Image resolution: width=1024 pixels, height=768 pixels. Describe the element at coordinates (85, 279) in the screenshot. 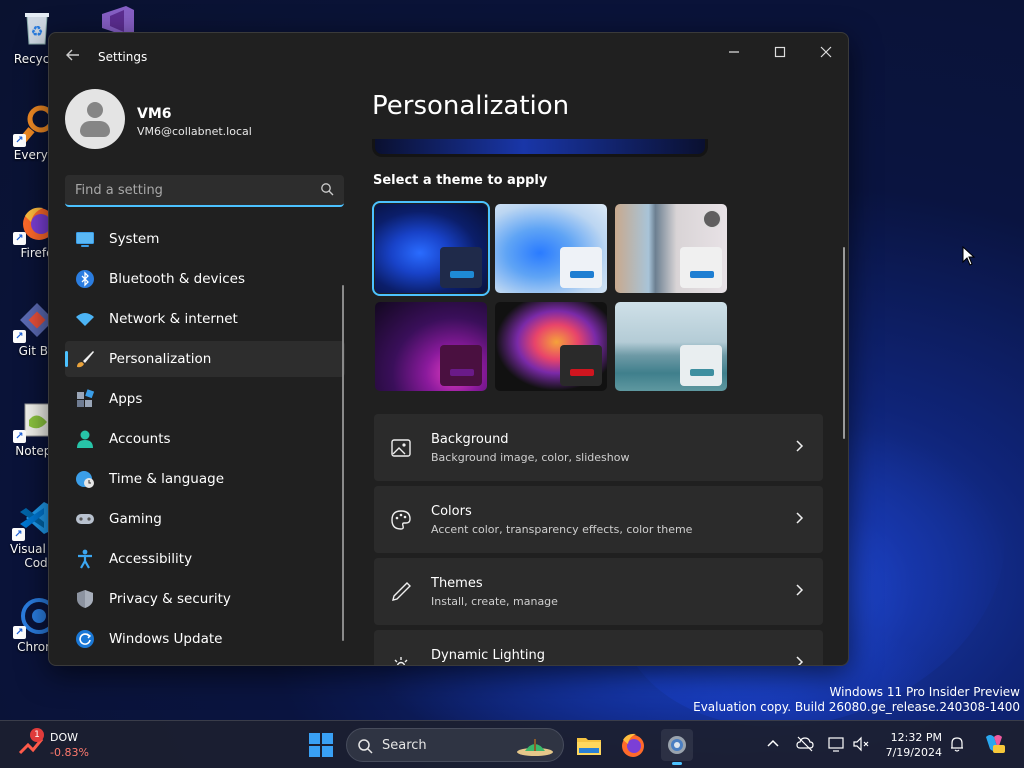

I see `bluetooth-icon` at that location.